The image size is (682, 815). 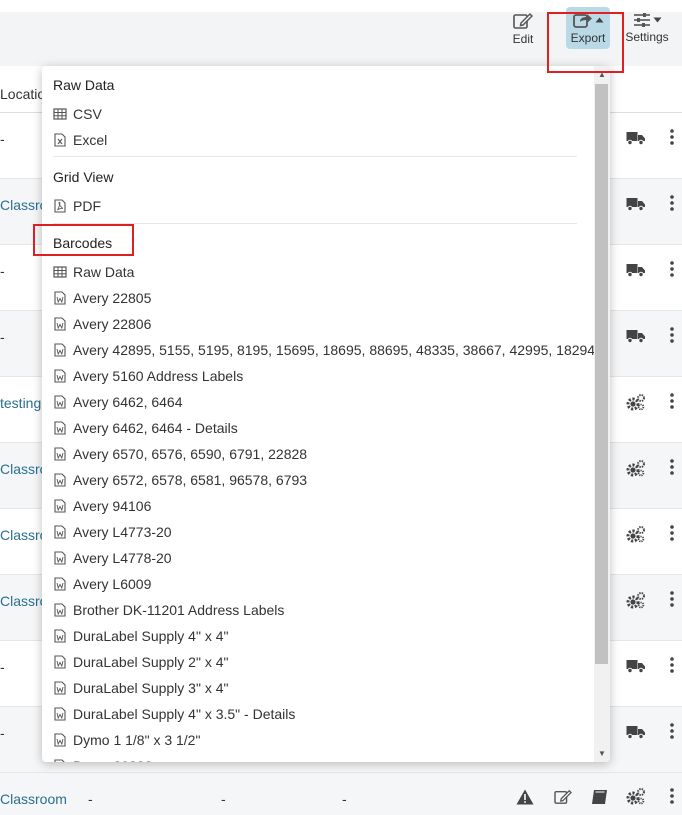 What do you see at coordinates (168, 610) in the screenshot?
I see `menu-item-barcode: Brother DK-11201 Address Labels` at bounding box center [168, 610].